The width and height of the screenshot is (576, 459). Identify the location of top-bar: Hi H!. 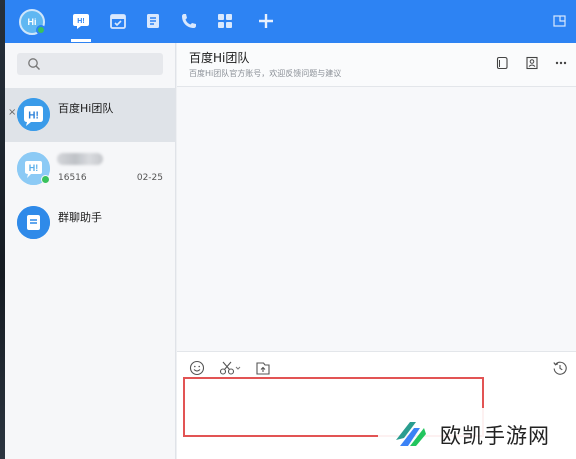
(290, 21).